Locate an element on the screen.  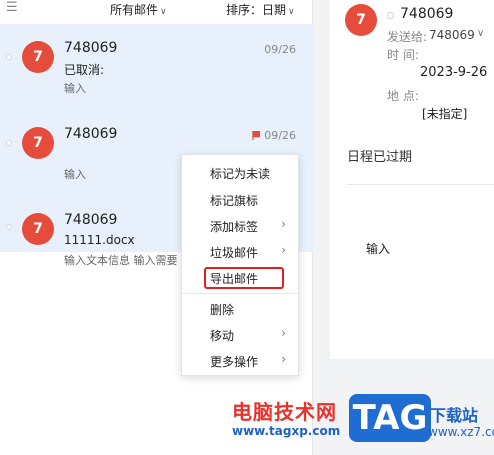
filter-dropdown: 所有邮件 ∨ is located at coordinates (138, 9).